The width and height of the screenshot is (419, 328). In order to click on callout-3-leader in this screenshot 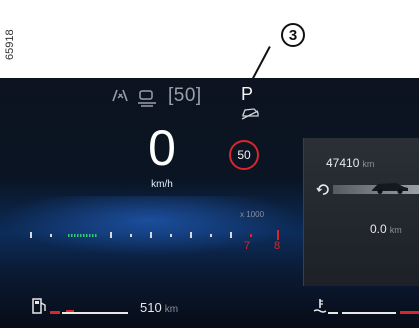, I will do `click(260, 64)`.